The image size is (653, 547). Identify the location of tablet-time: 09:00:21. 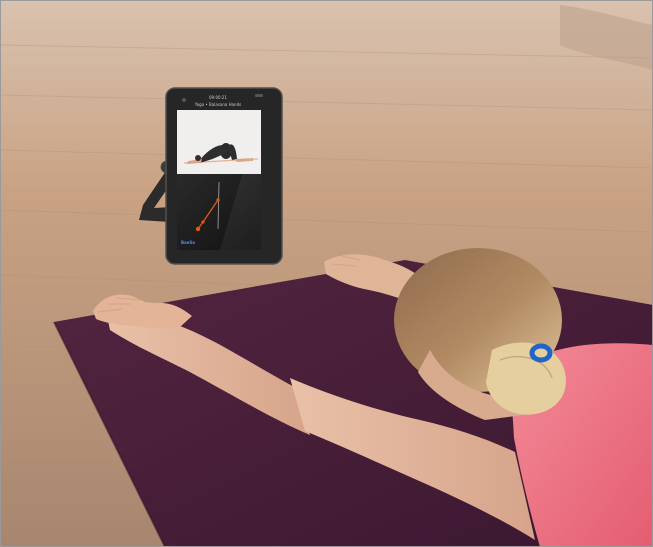
(218, 97).